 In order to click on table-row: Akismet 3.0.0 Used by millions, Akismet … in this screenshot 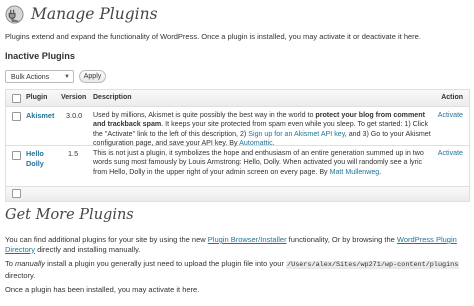, I will do `click(237, 128)`.